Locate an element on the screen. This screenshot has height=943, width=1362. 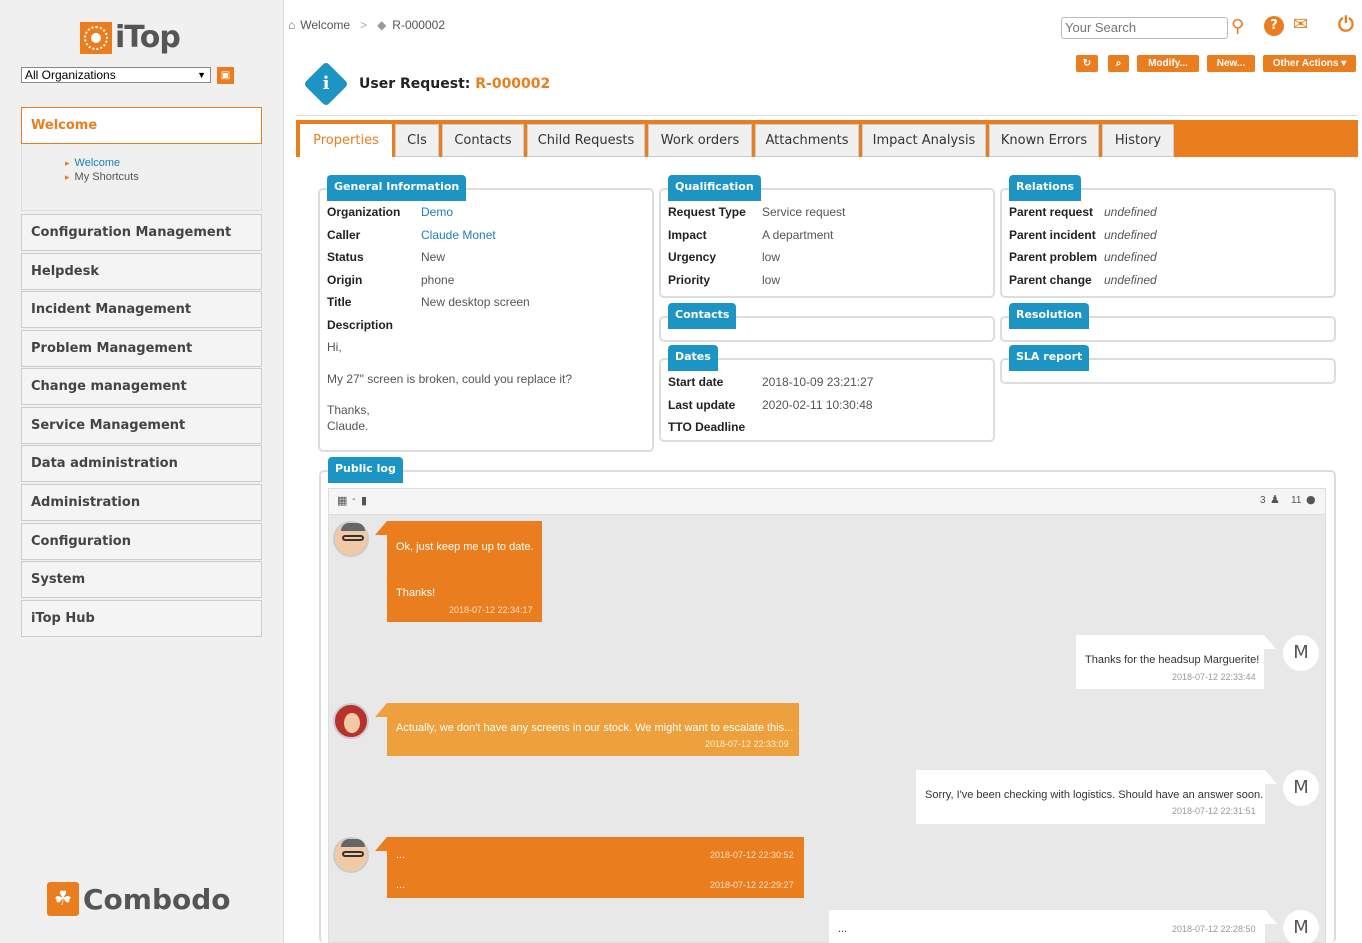
parent-change-value: undefined is located at coordinates (1130, 280).